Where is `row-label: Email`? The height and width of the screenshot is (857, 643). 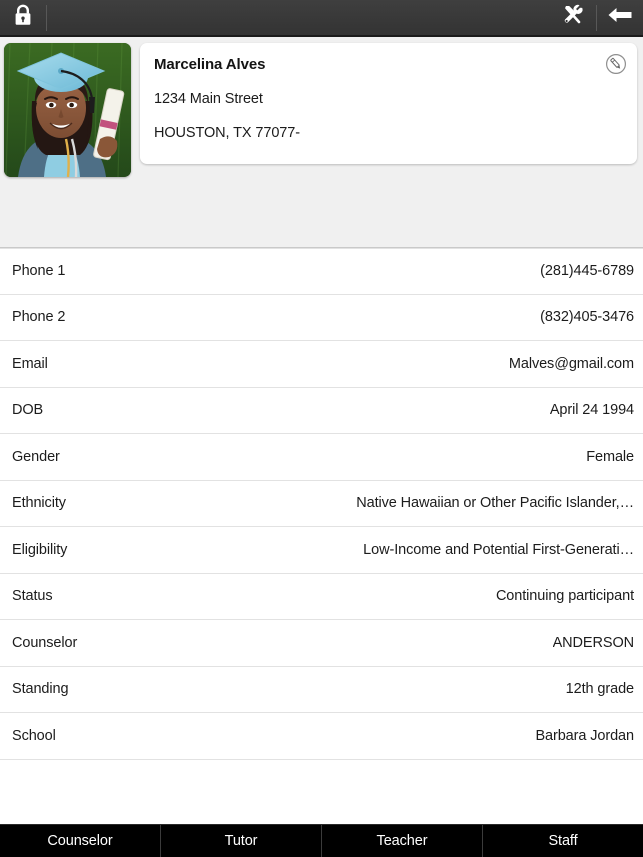 row-label: Email is located at coordinates (30, 363).